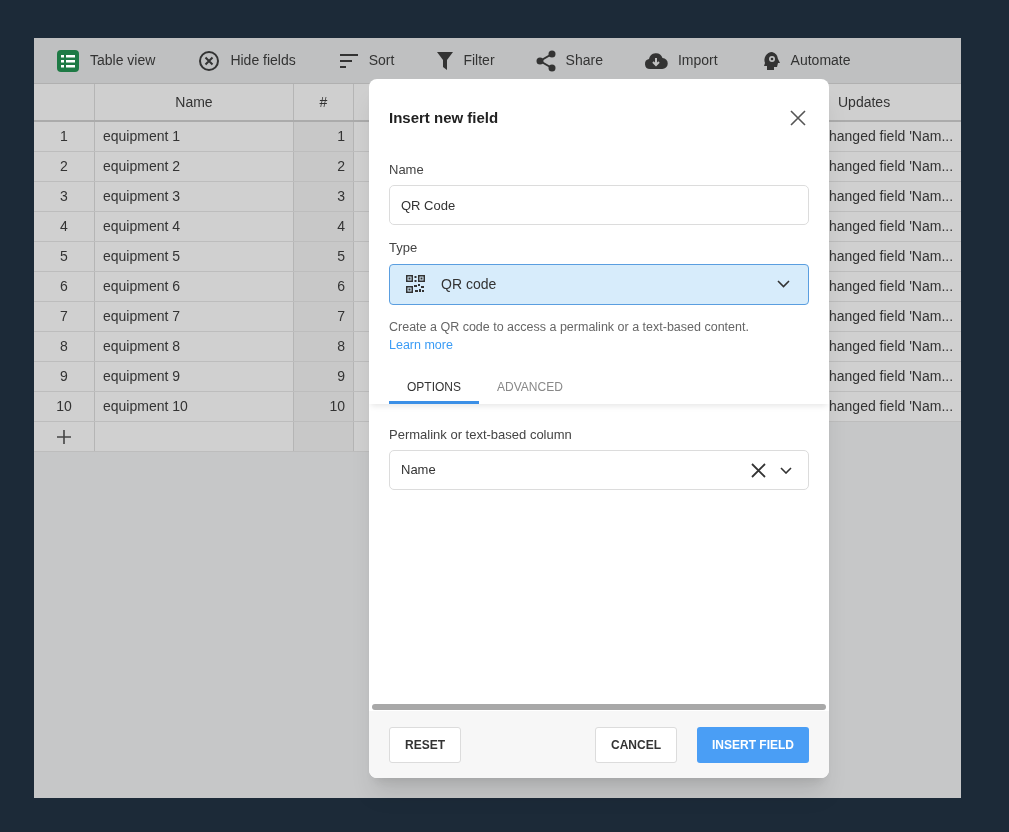 Image resolution: width=1009 pixels, height=832 pixels. I want to click on row-number: 5, so click(64, 256).